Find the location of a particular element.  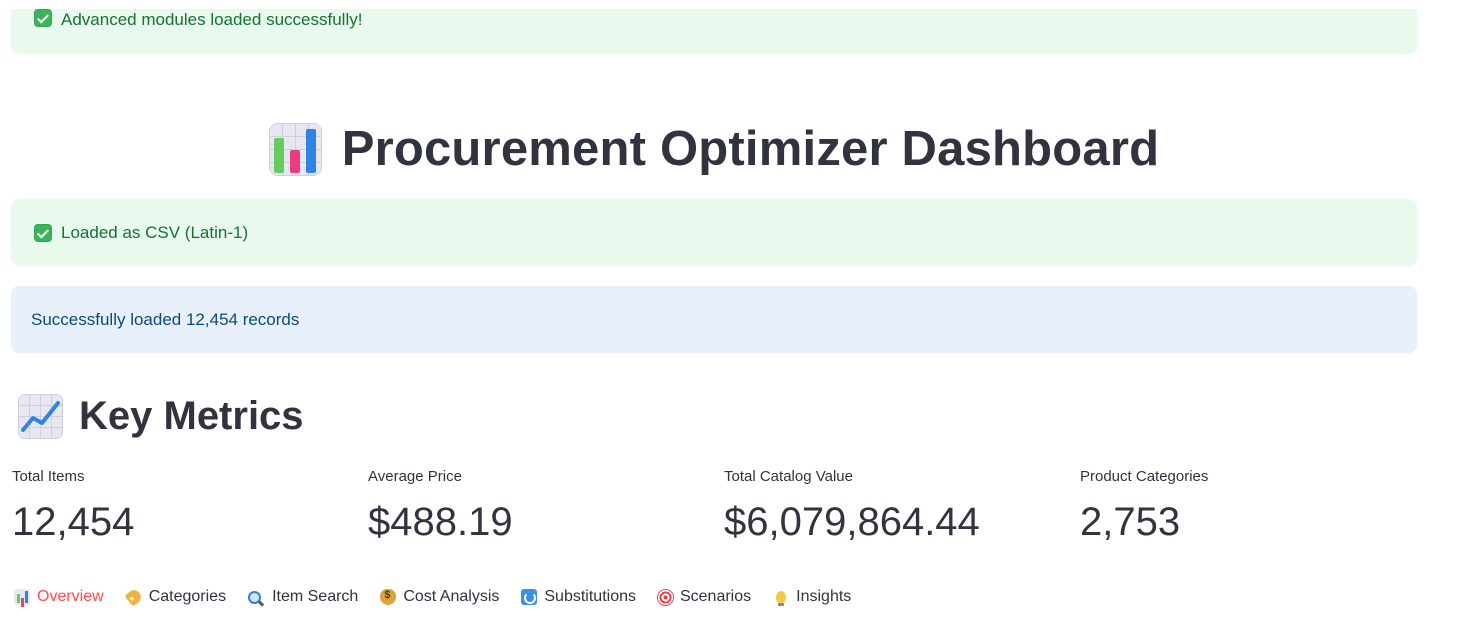

records-loaded-text: Successfully loaded 12,454 records is located at coordinates (165, 319).